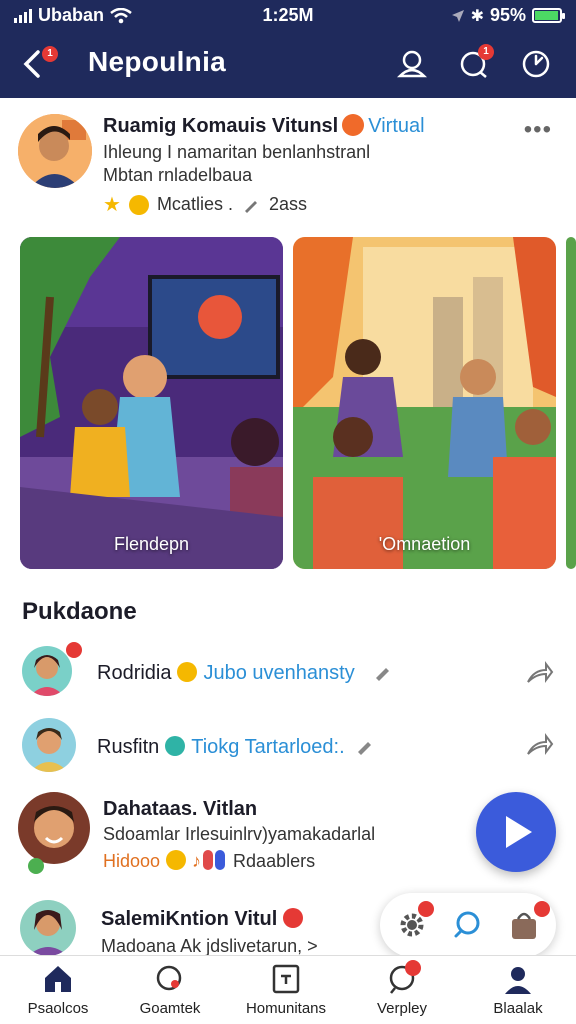 Image resolution: width=576 pixels, height=1024 pixels. What do you see at coordinates (58, 1008) in the screenshot?
I see `tab-label: Psaolcos` at bounding box center [58, 1008].